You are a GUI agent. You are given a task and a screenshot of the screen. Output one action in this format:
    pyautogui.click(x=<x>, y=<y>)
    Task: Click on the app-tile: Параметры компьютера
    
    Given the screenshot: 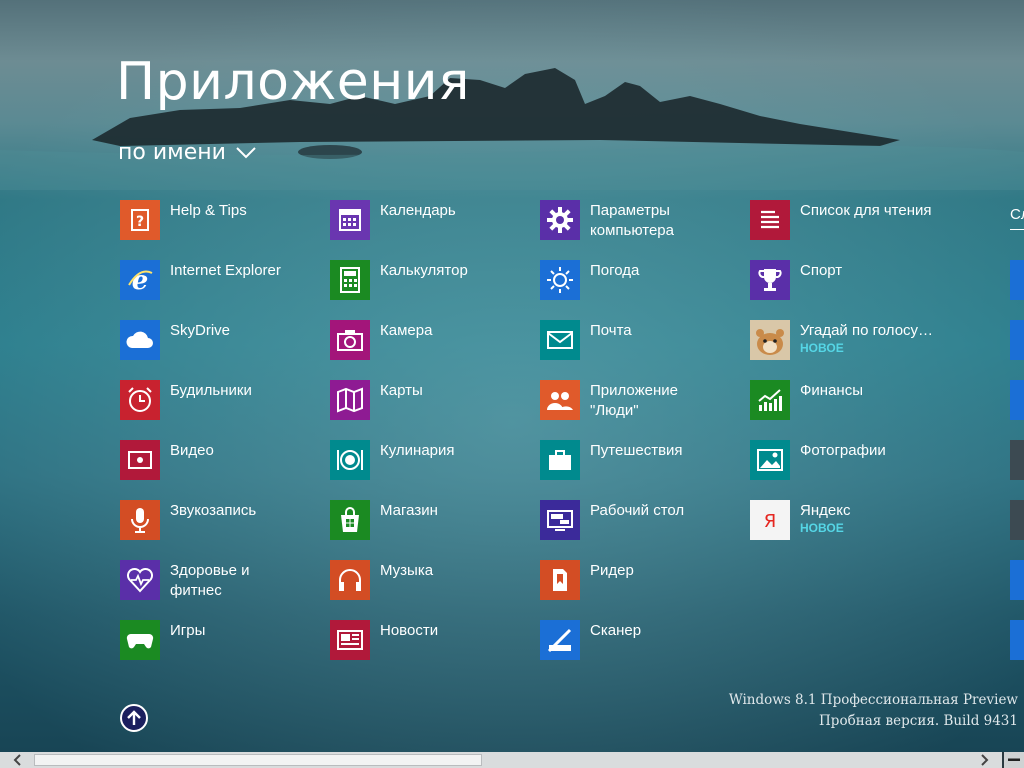 What is the action you would take?
    pyautogui.click(x=640, y=222)
    